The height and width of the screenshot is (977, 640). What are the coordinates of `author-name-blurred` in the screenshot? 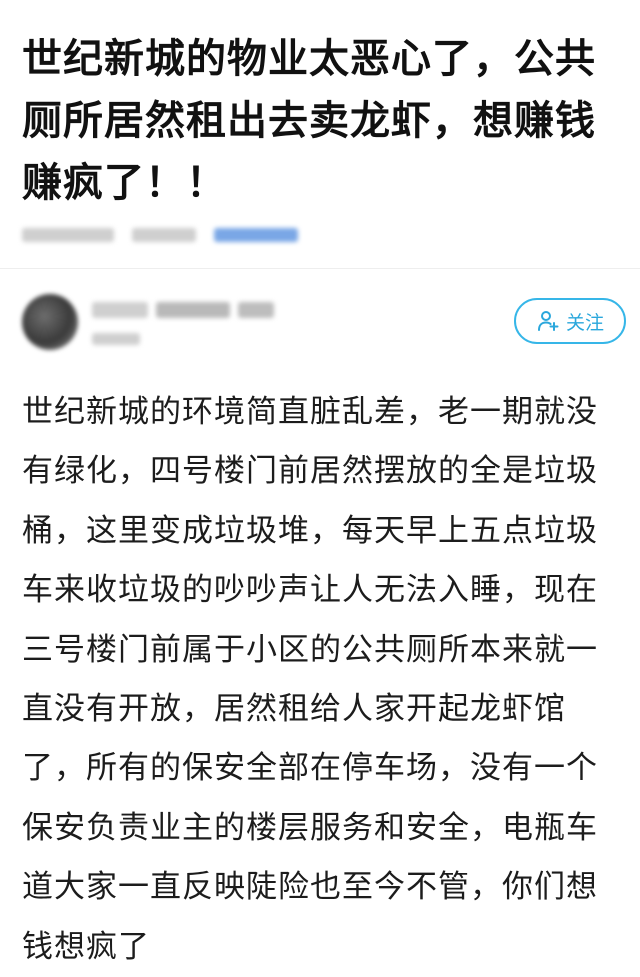 It's located at (183, 310).